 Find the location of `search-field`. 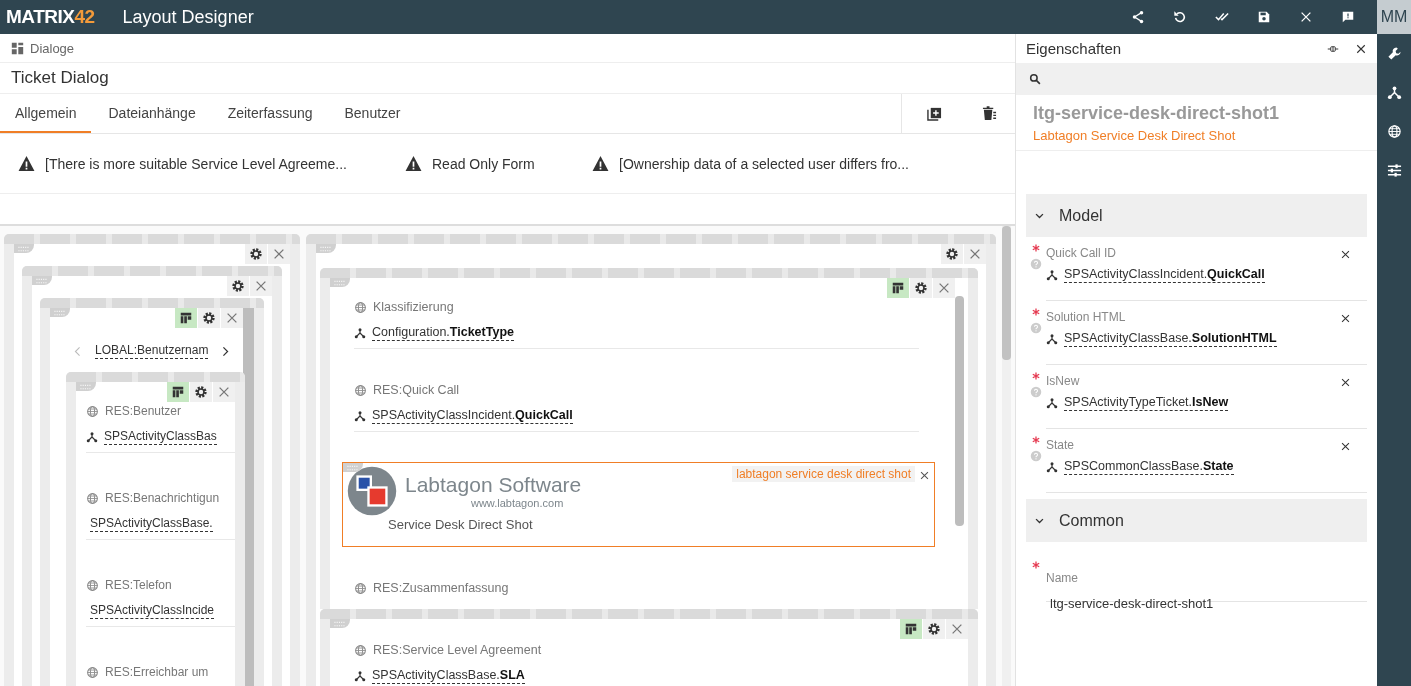

search-field is located at coordinates (1196, 79).